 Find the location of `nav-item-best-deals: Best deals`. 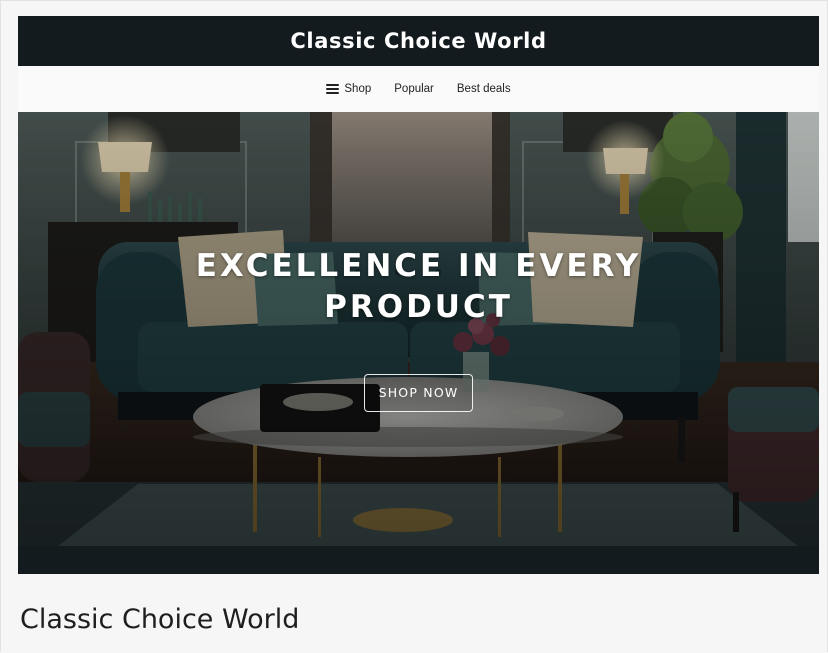

nav-item-best-deals: Best deals is located at coordinates (484, 89).